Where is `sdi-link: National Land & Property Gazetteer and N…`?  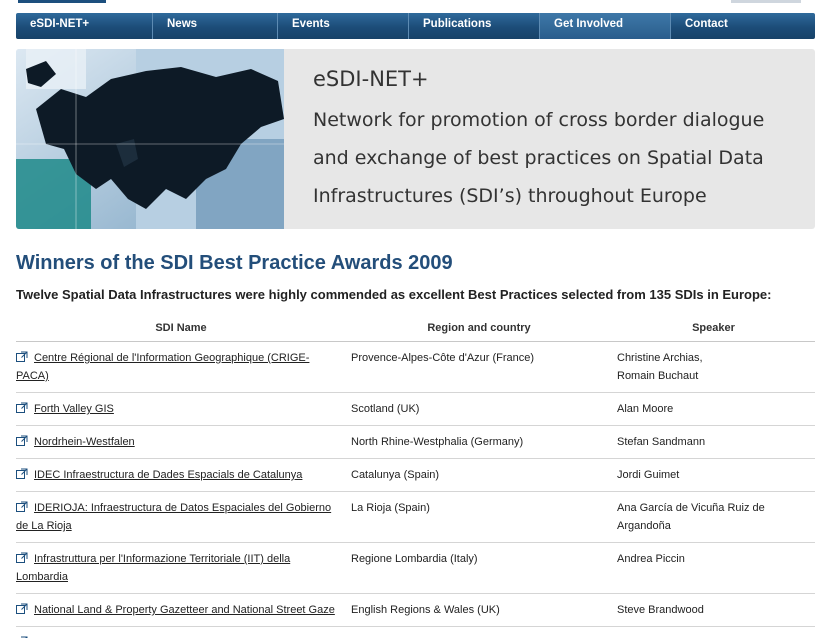
sdi-link: National Land & Property Gazetteer and N… is located at coordinates (184, 610).